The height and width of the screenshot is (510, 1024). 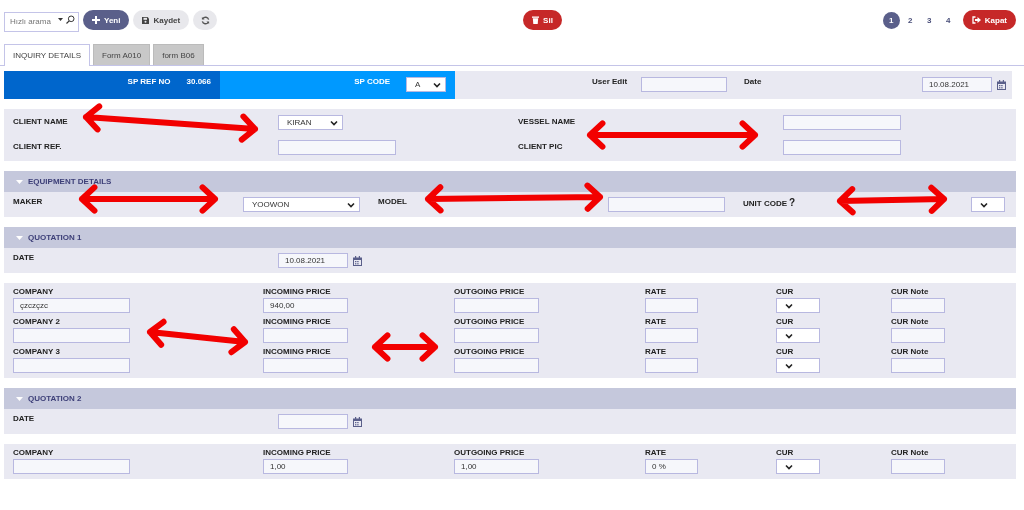 I want to click on dropdown: A, so click(x=426, y=84).